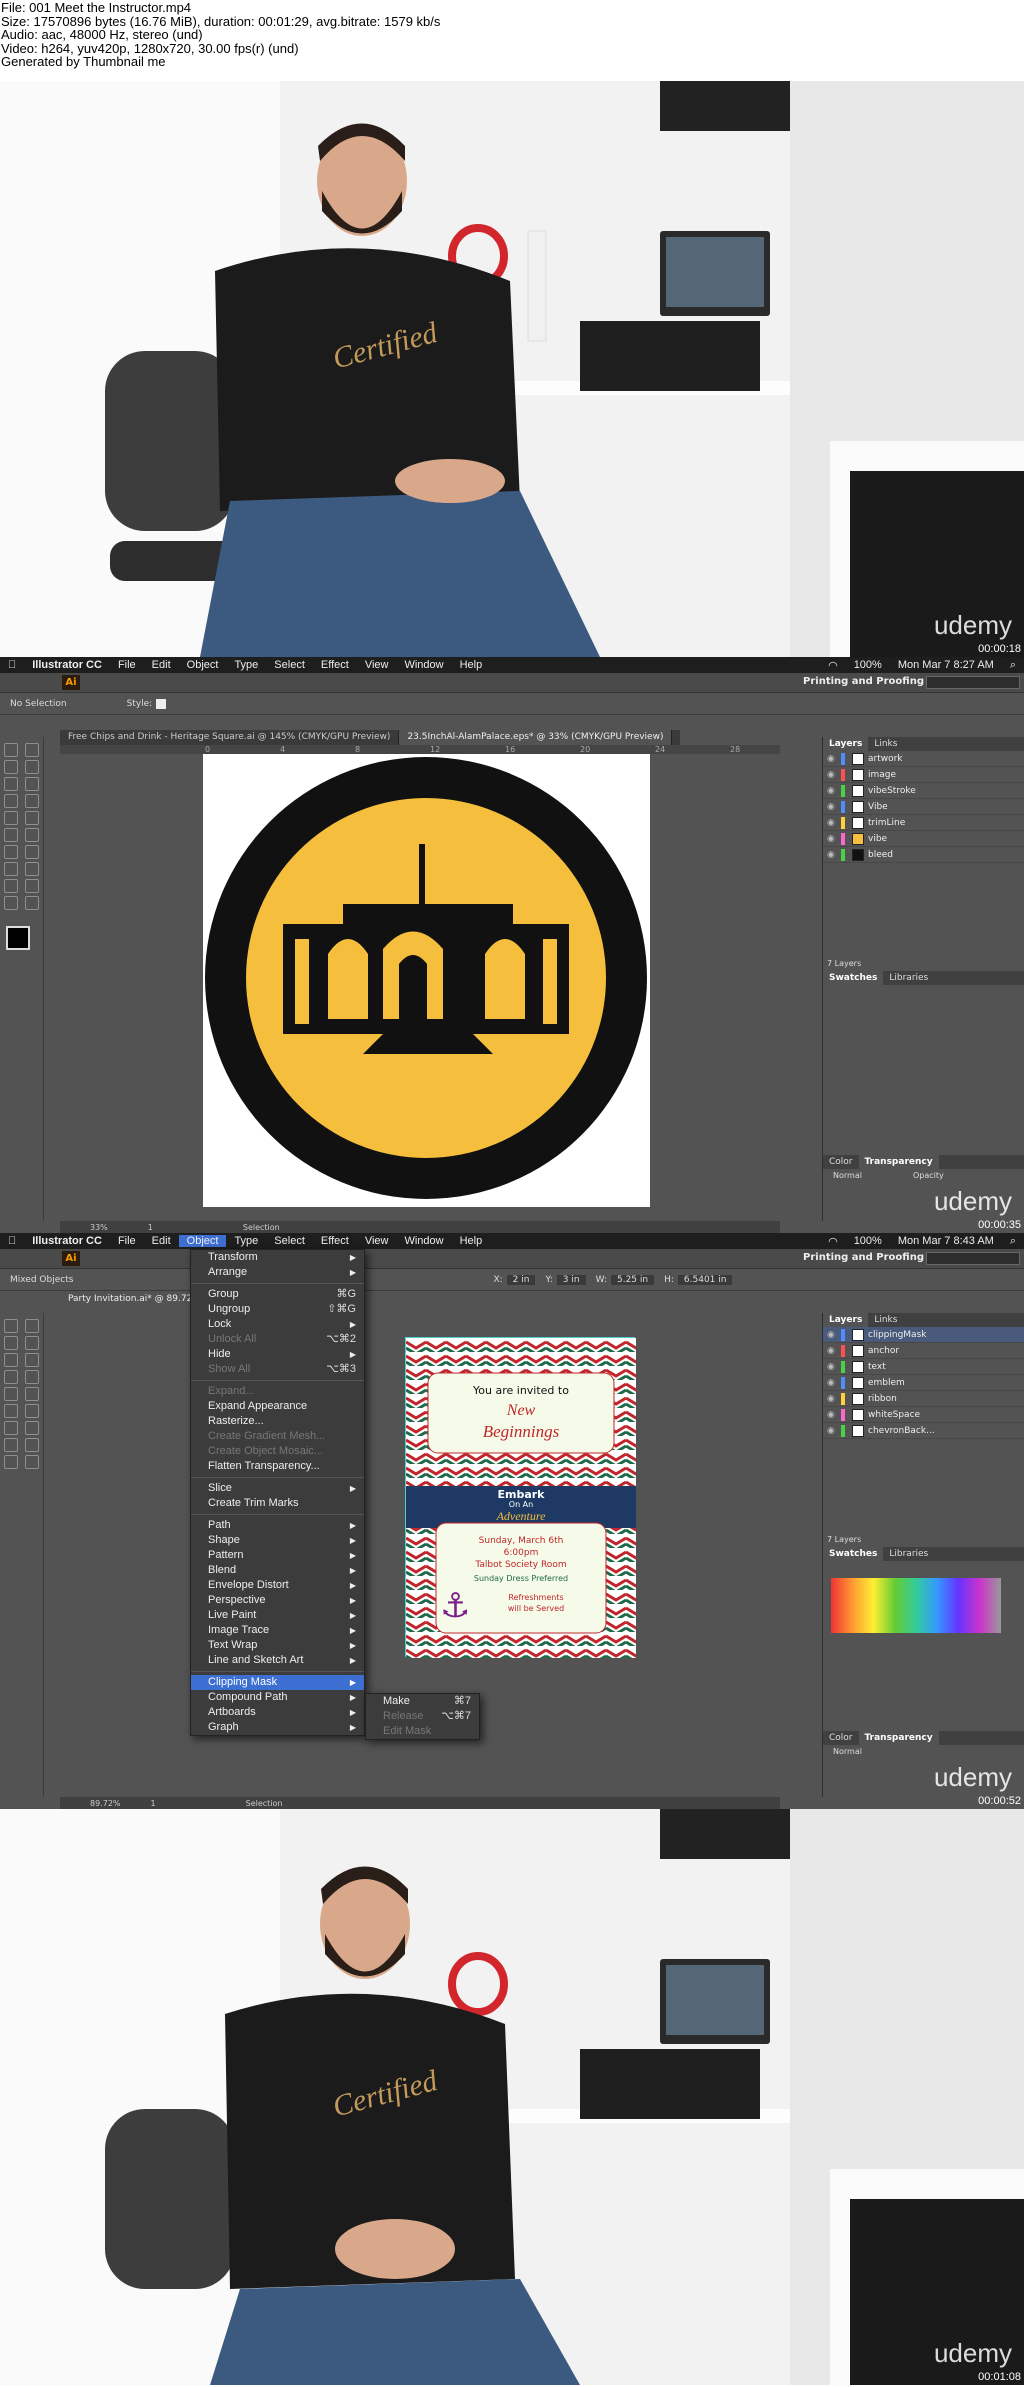 The image size is (1024, 2387). I want to click on menu-item-create-trim-marks: Create Trim Marks, so click(277, 1503).